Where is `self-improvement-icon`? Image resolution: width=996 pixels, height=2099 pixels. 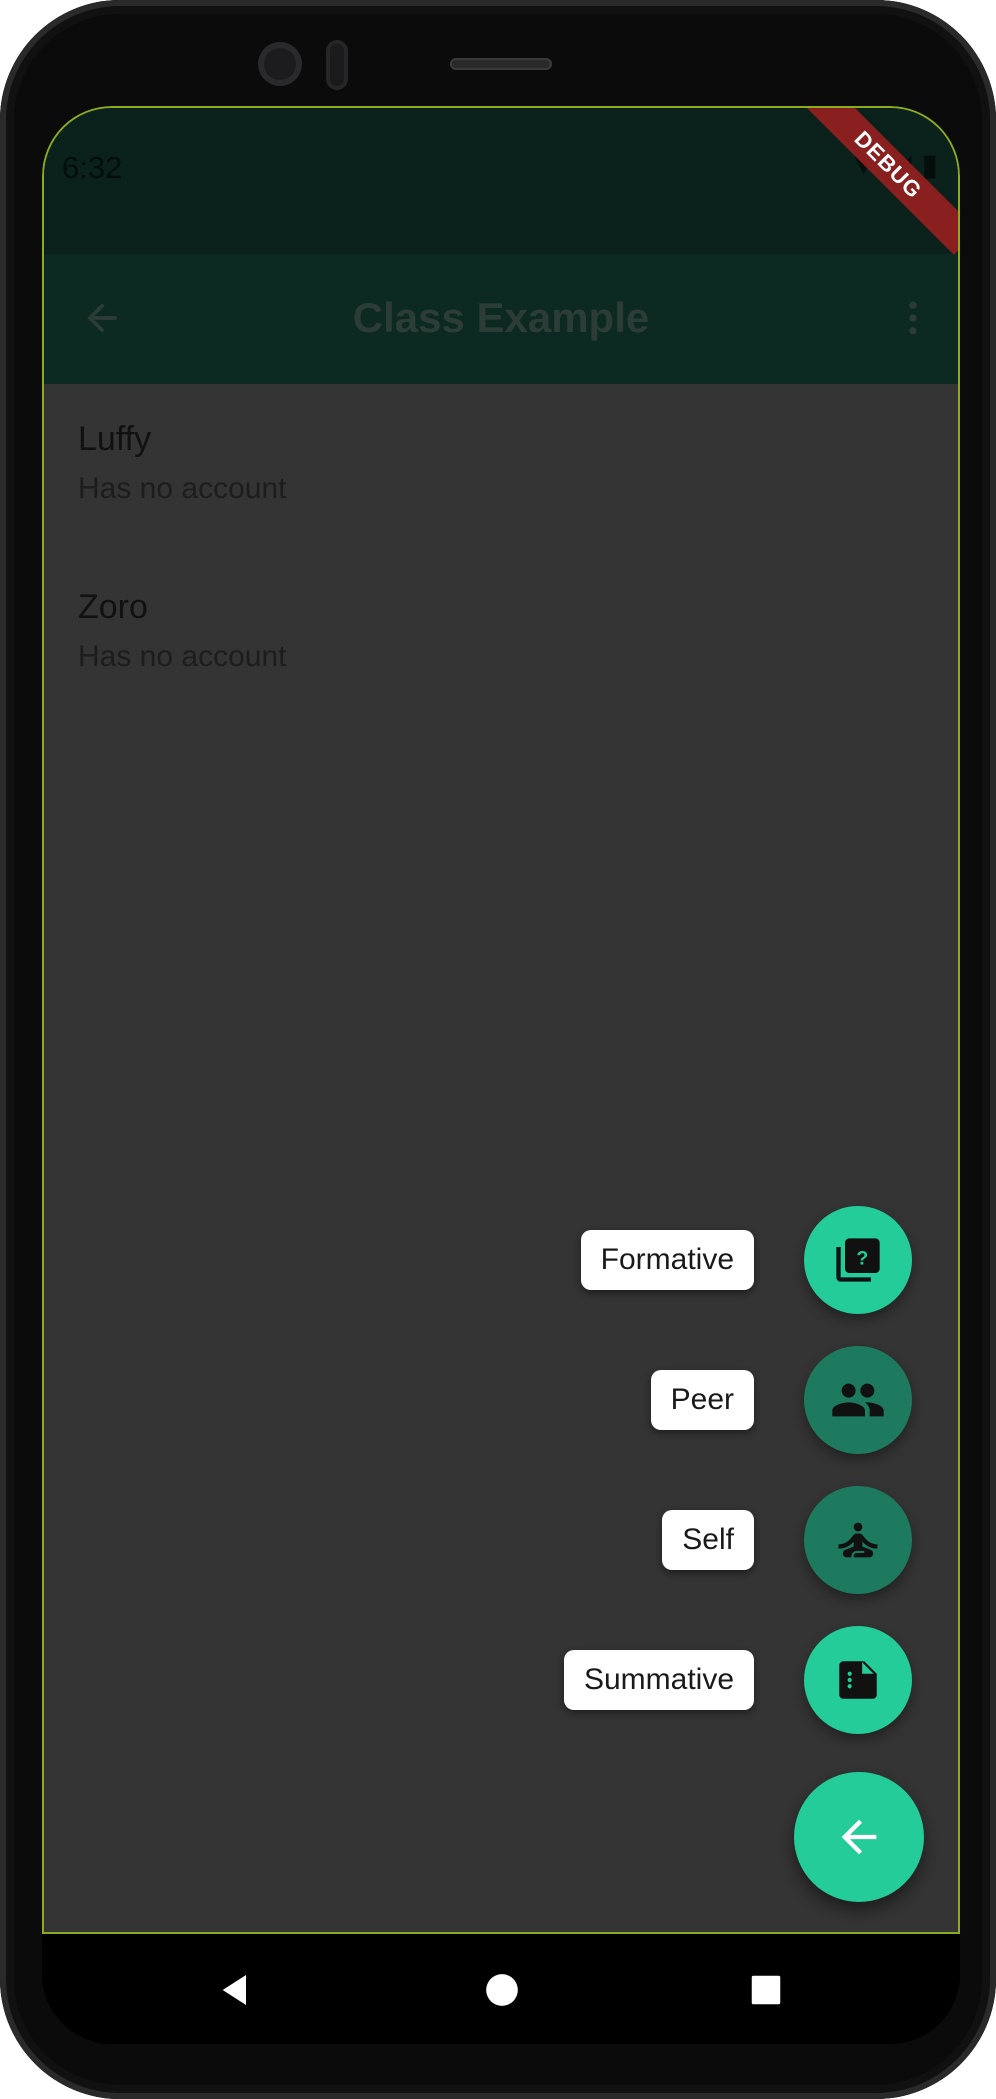
self-improvement-icon is located at coordinates (858, 1540).